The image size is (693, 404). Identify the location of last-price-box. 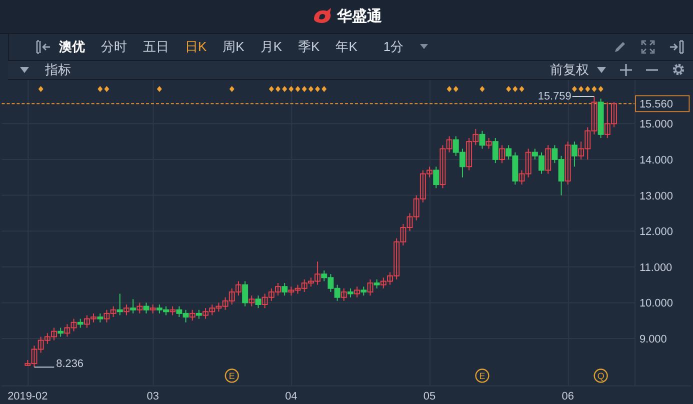
(662, 103).